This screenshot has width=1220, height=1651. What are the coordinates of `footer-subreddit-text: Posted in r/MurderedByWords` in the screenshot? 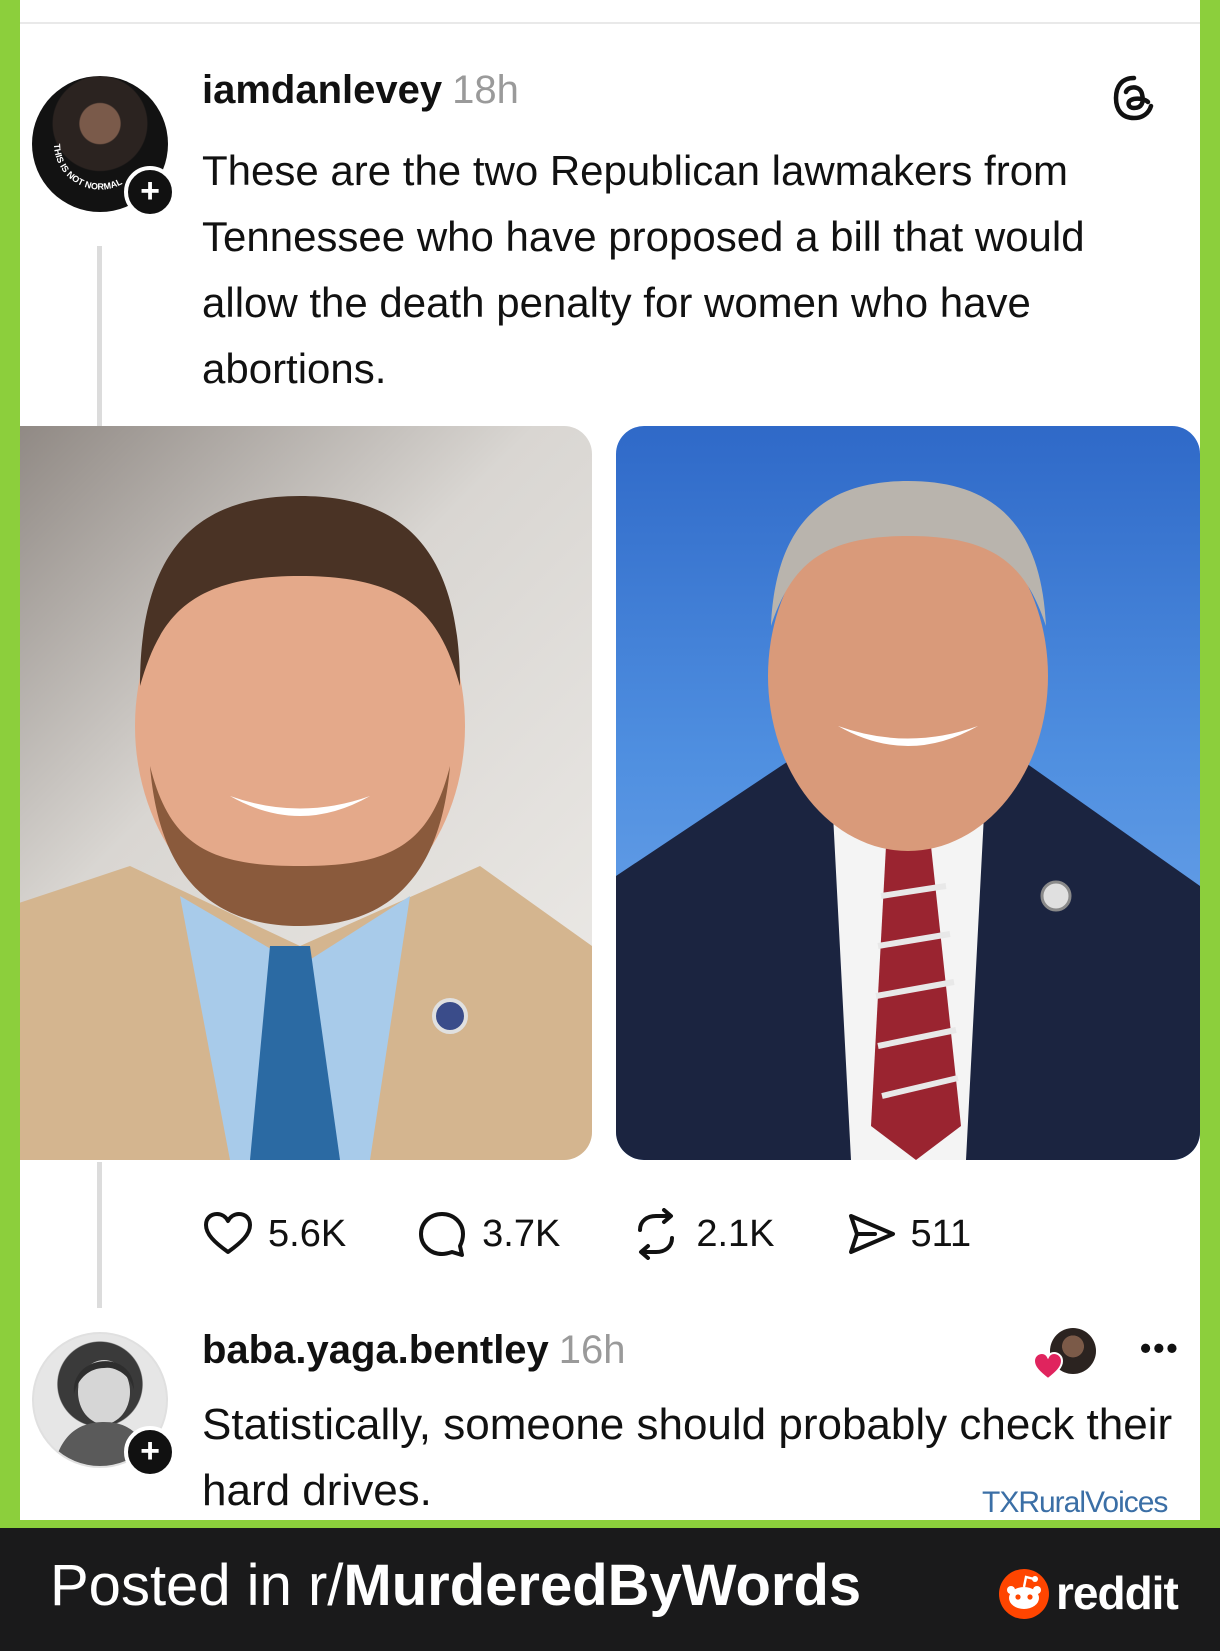 It's located at (455, 1585).